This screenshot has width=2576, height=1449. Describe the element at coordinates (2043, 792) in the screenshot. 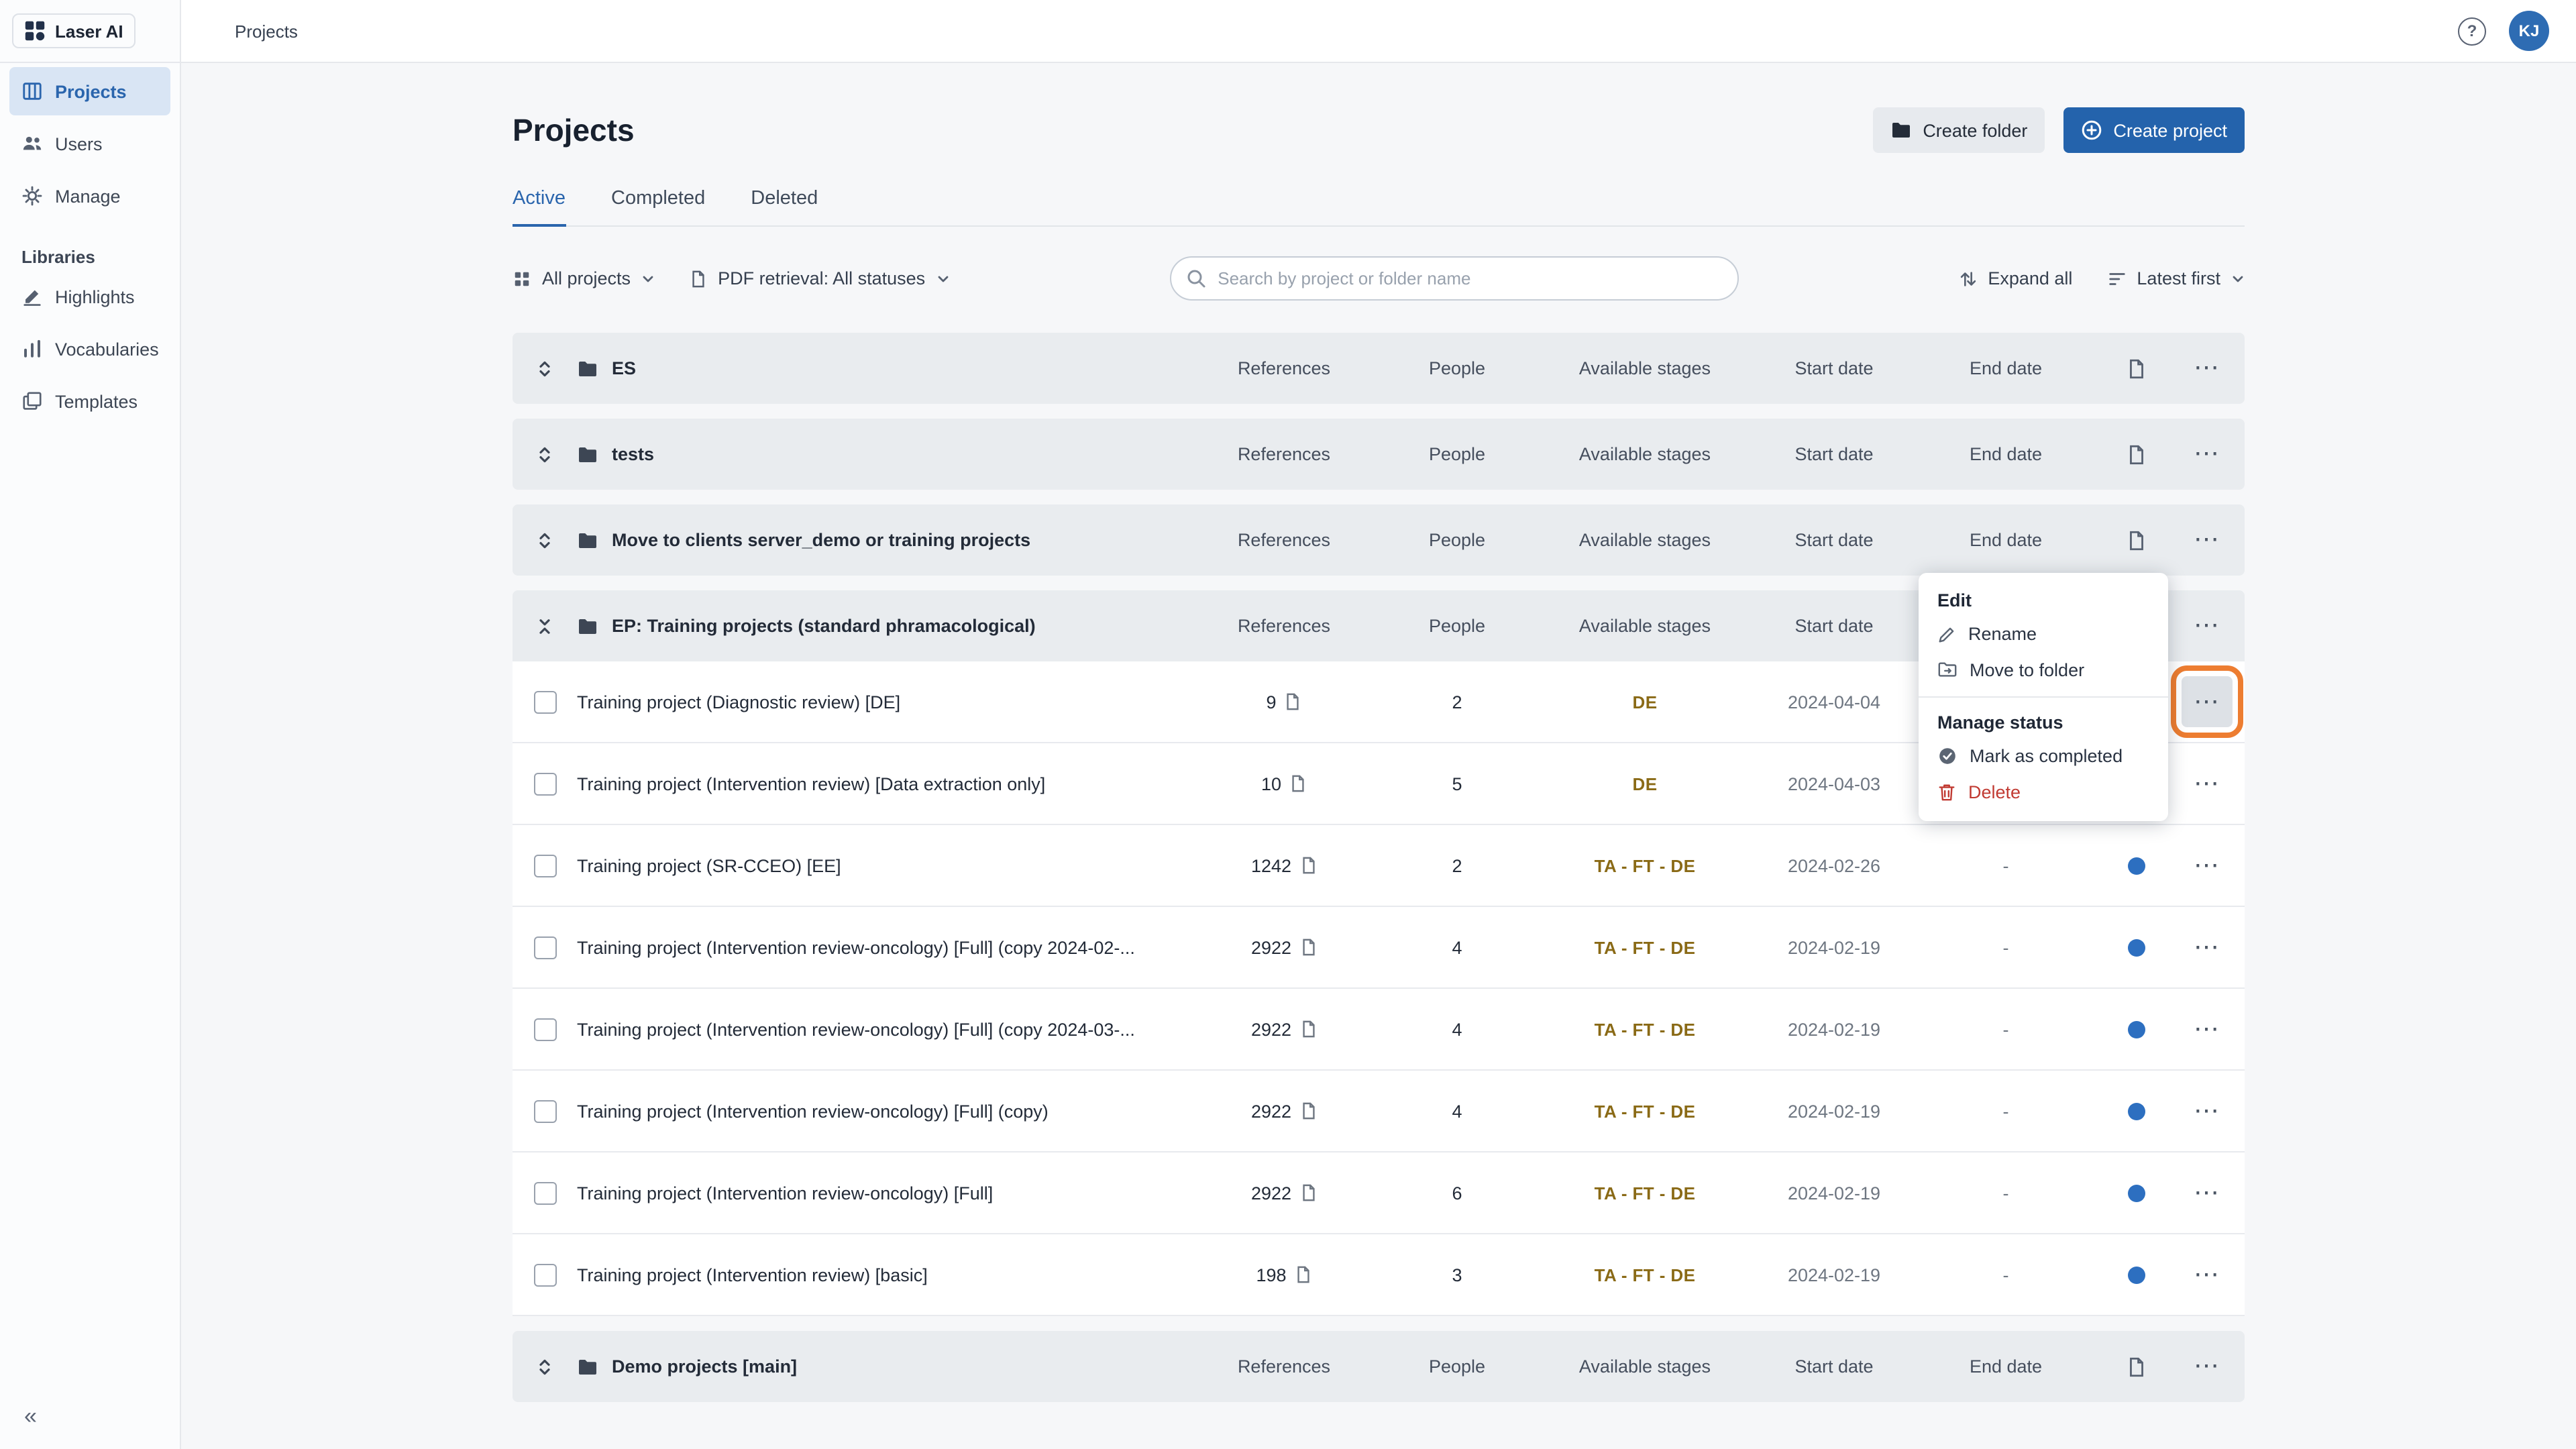

I see `menu-item-delete: Delete` at that location.